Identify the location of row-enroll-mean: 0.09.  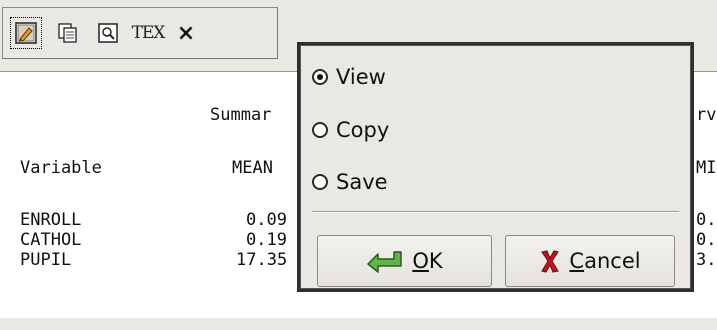
(266, 220).